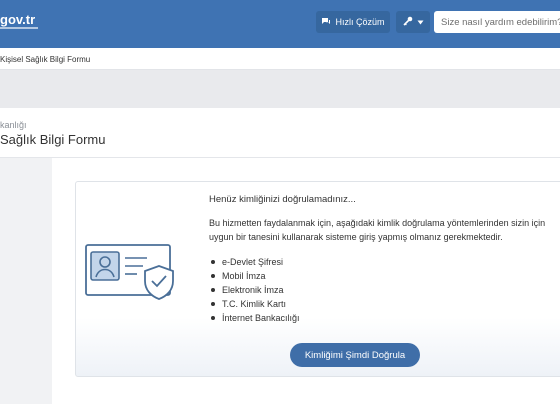 The width and height of the screenshot is (560, 404). What do you see at coordinates (420, 22) in the screenshot?
I see `chevron-down-icon` at bounding box center [420, 22].